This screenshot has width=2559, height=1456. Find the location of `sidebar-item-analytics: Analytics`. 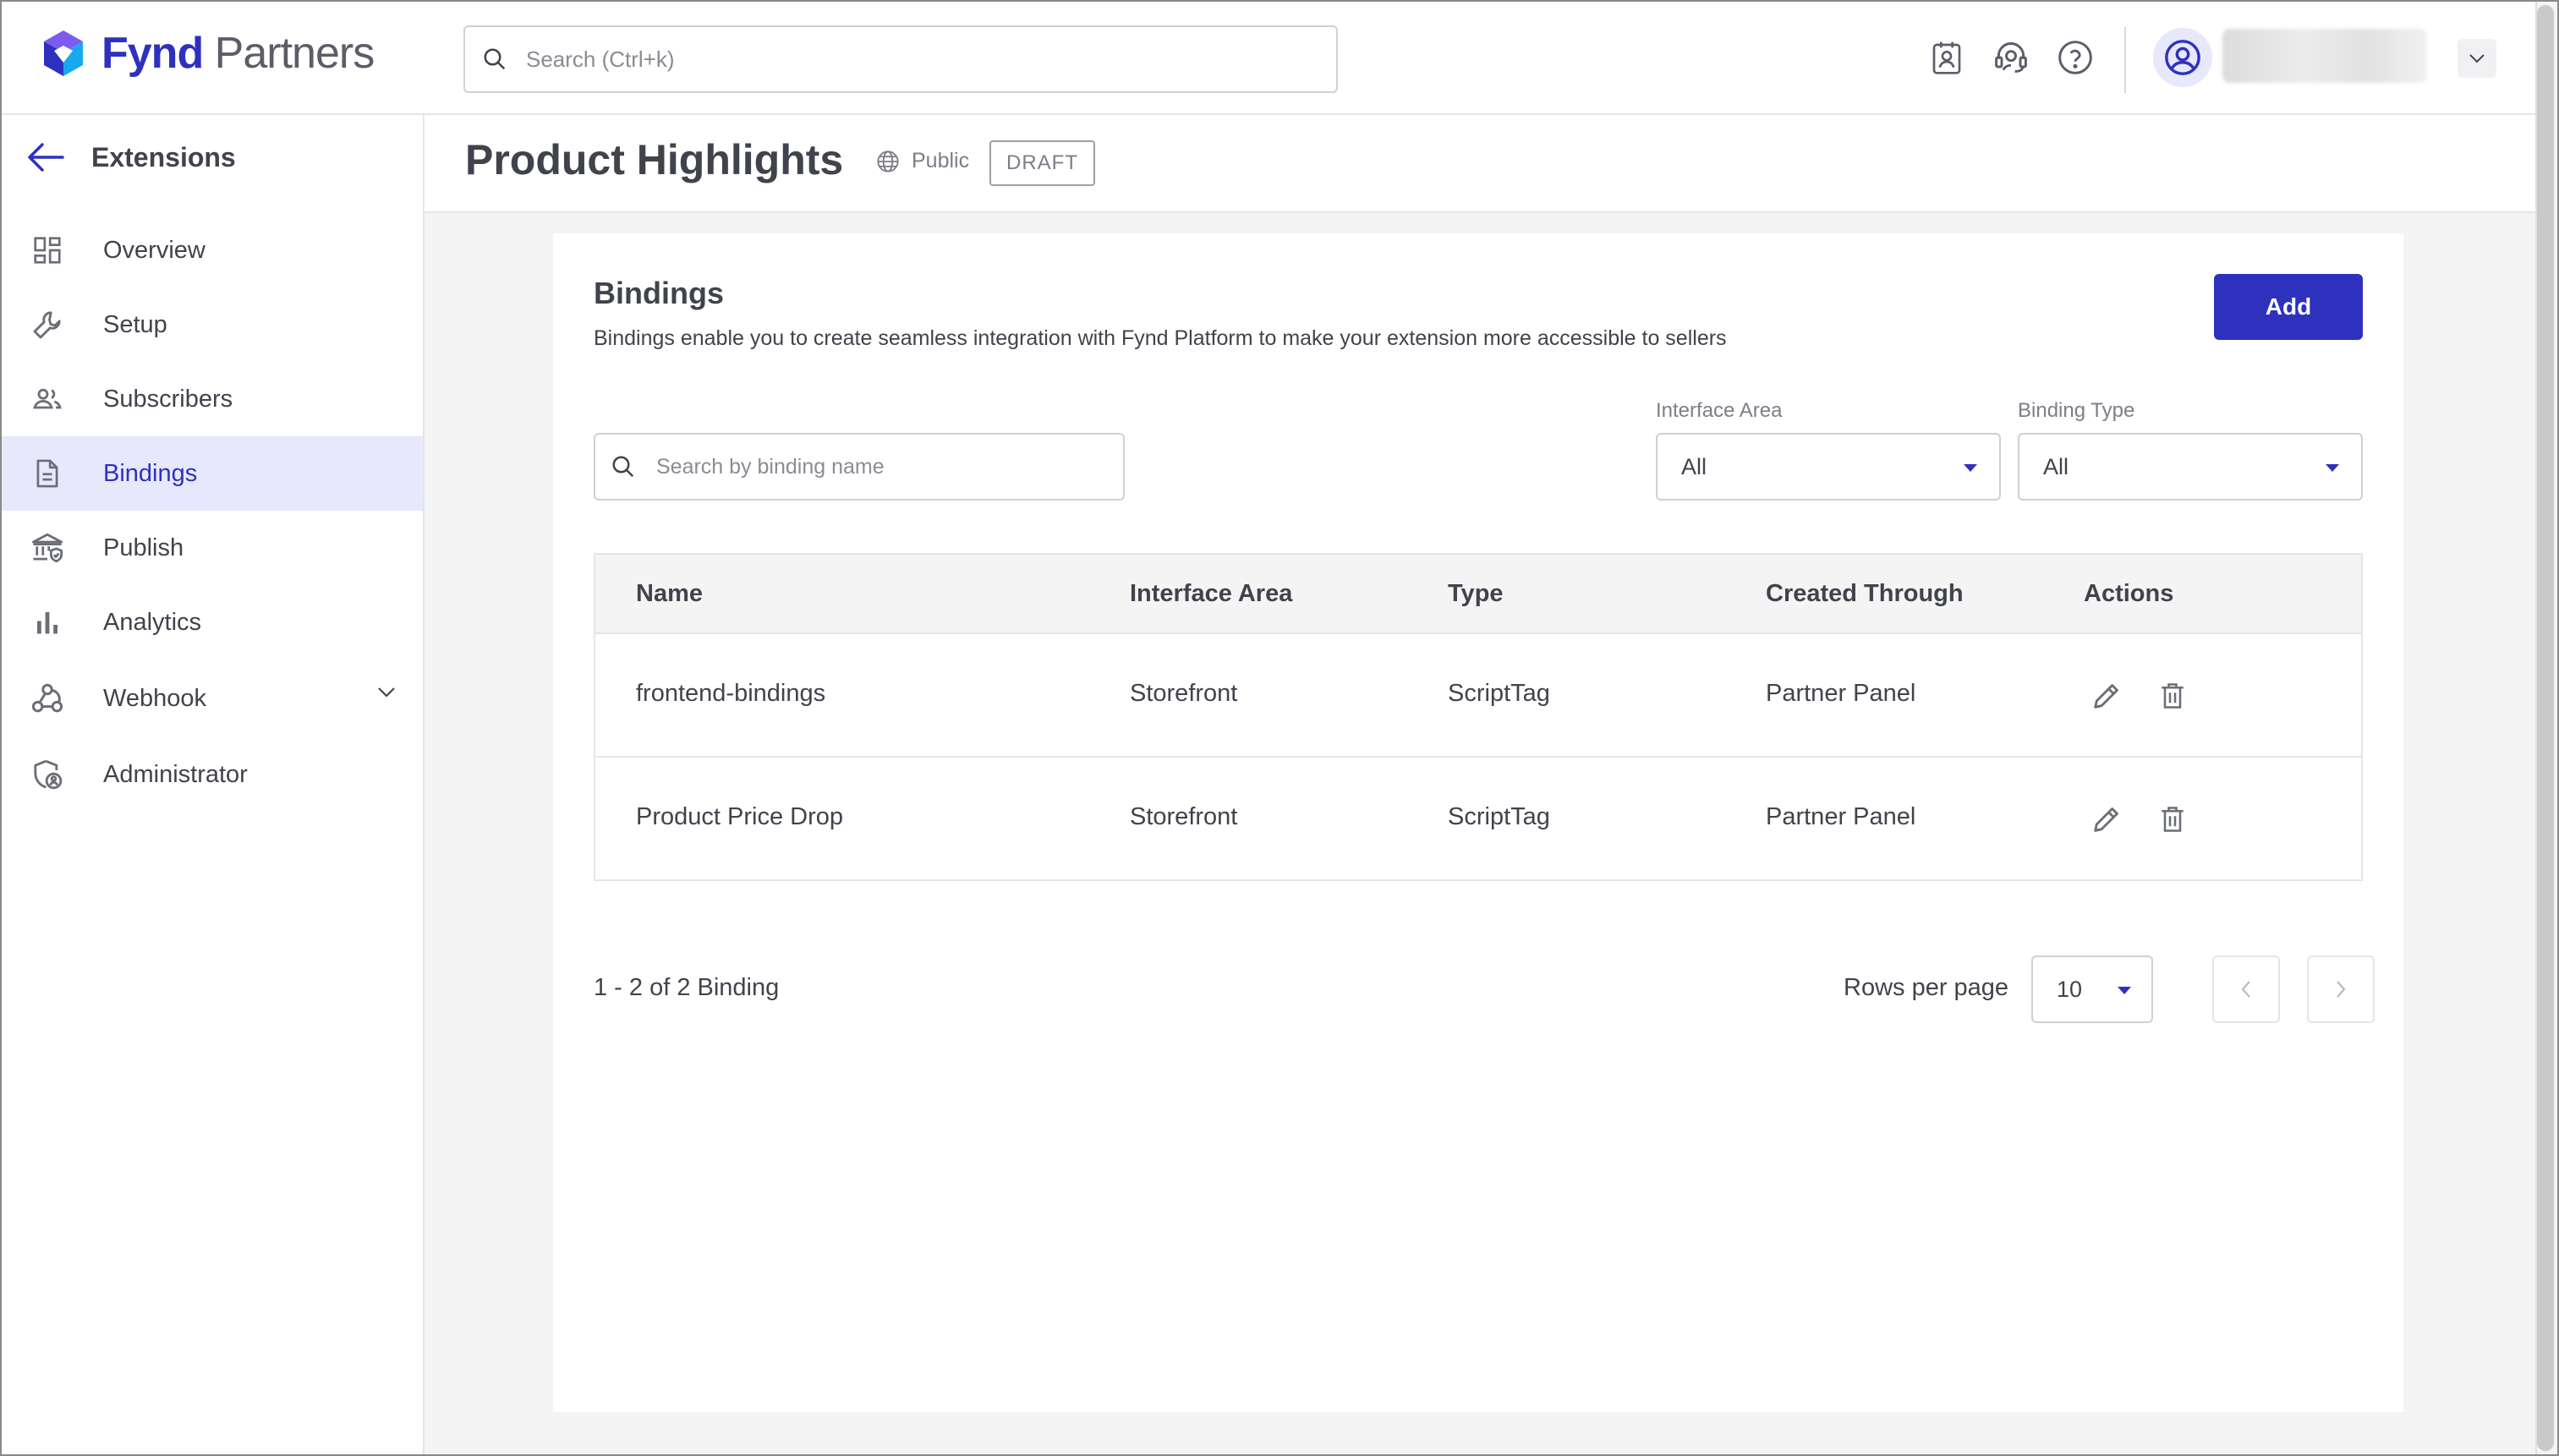

sidebar-item-analytics: Analytics is located at coordinates (211, 622).